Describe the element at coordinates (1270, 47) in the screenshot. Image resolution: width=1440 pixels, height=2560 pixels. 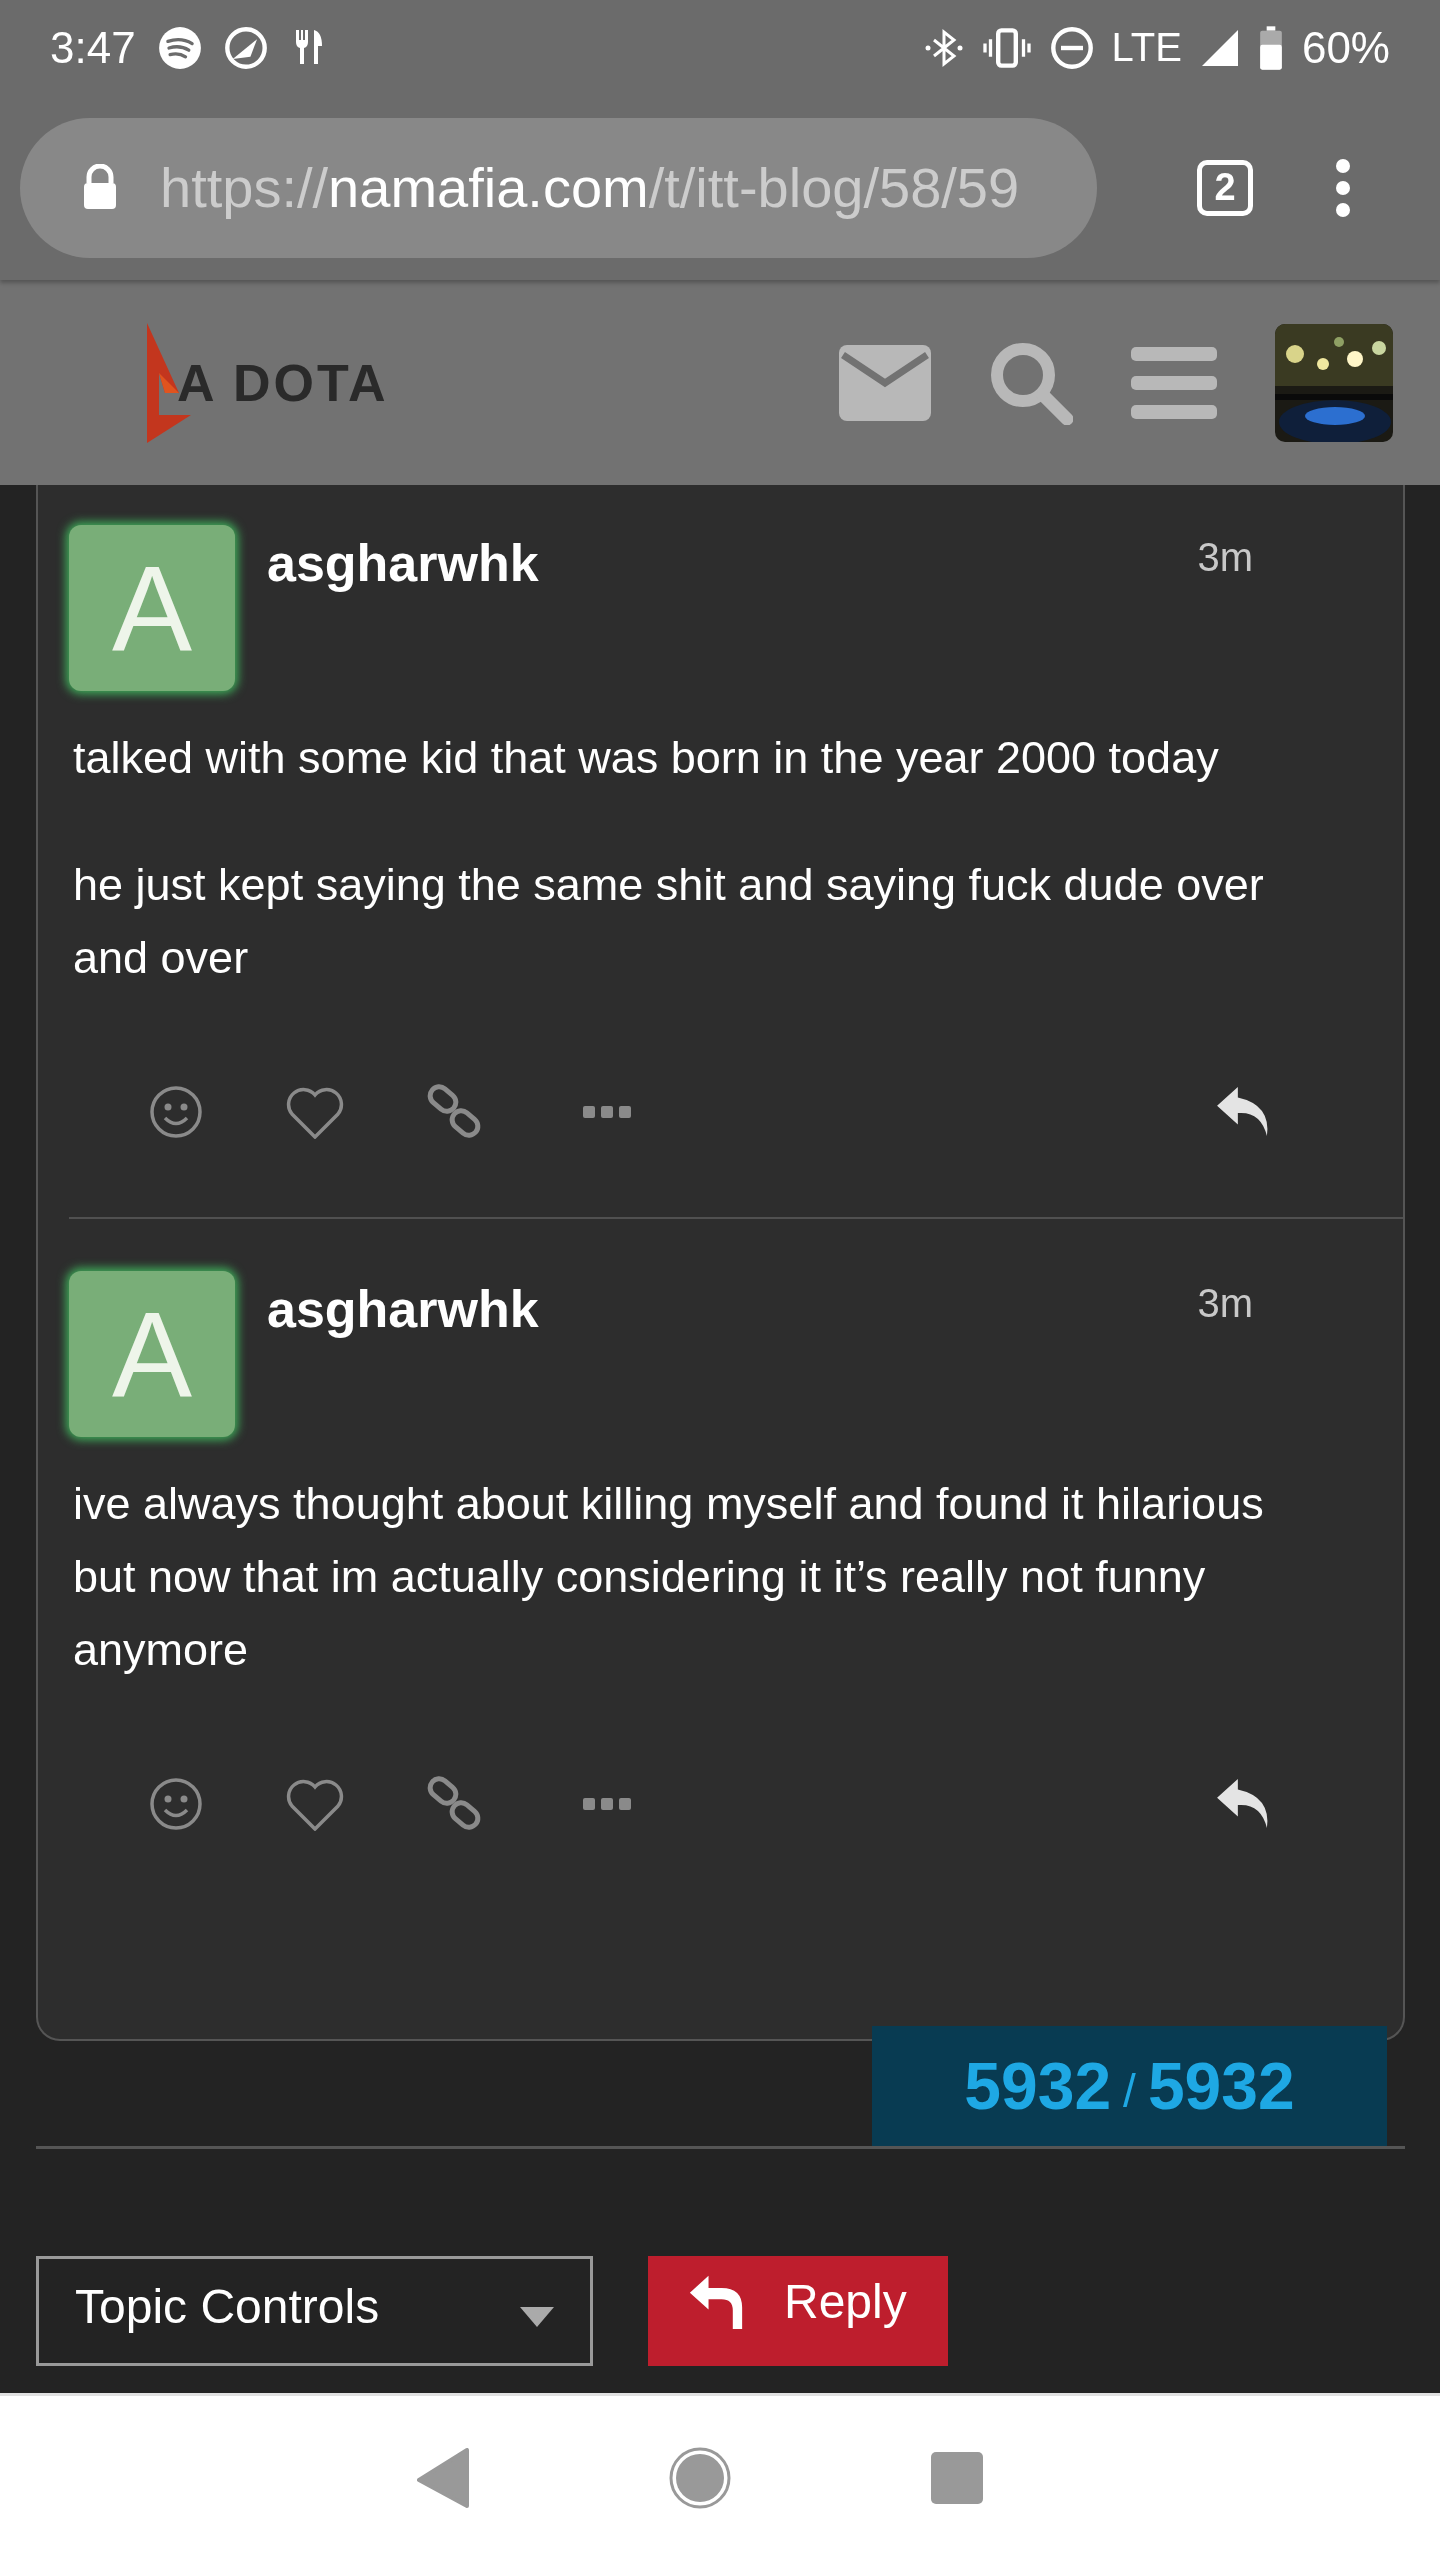
I see `battery-icon` at that location.